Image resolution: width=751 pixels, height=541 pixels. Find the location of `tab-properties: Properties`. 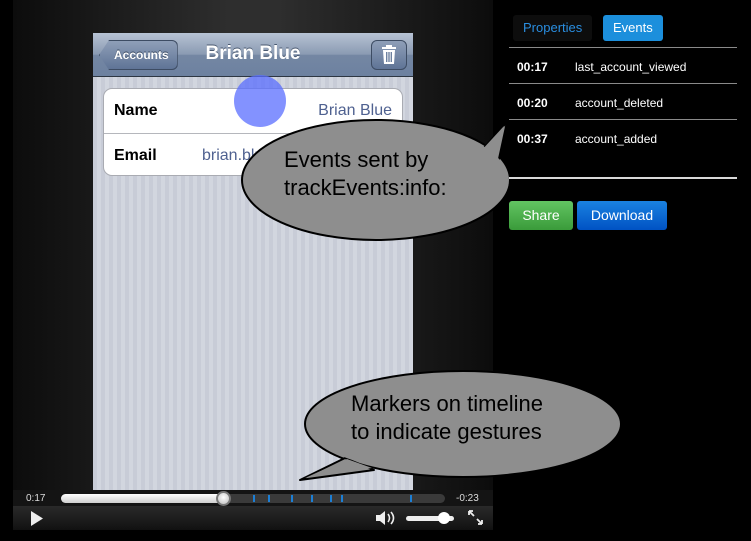

tab-properties: Properties is located at coordinates (553, 28).